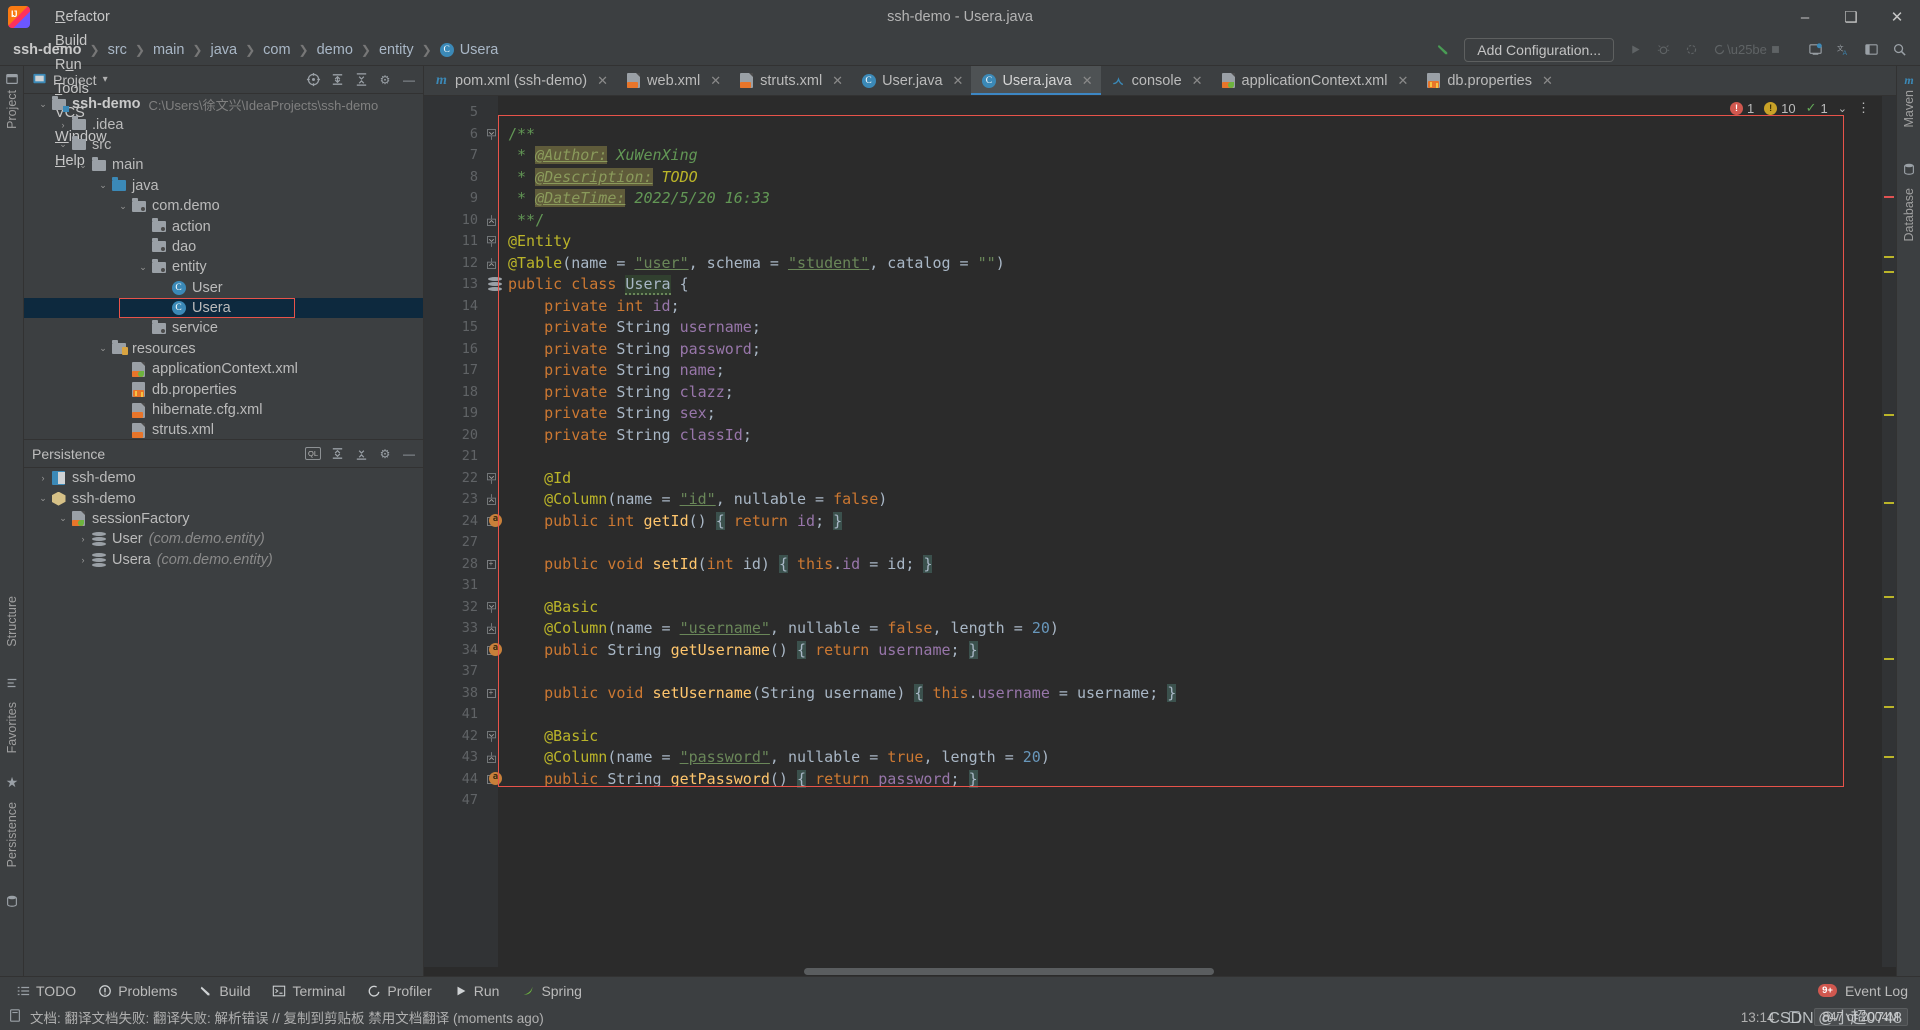 The height and width of the screenshot is (1030, 1920). Describe the element at coordinates (313, 454) in the screenshot. I see `console-ql-icon: QL` at that location.